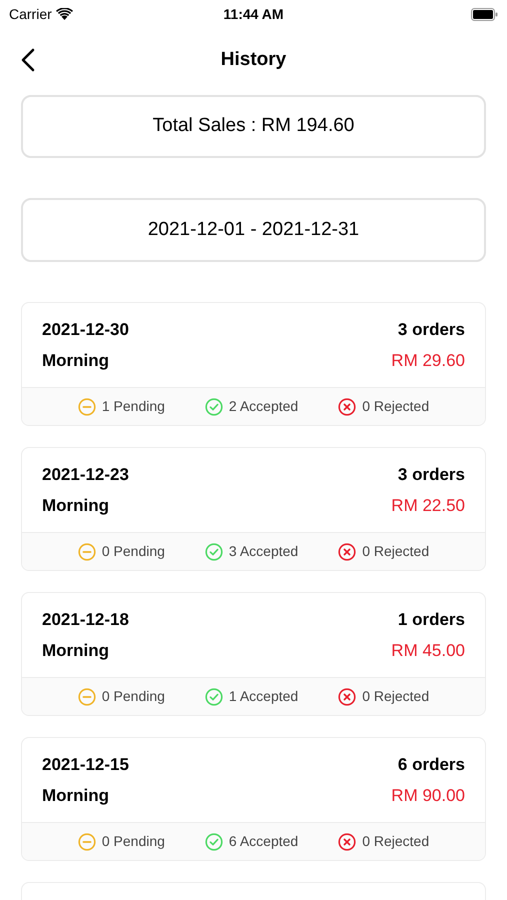 This screenshot has height=900, width=507. Describe the element at coordinates (253, 126) in the screenshot. I see `total-sales-box: Total Sales : RM 194.60` at that location.